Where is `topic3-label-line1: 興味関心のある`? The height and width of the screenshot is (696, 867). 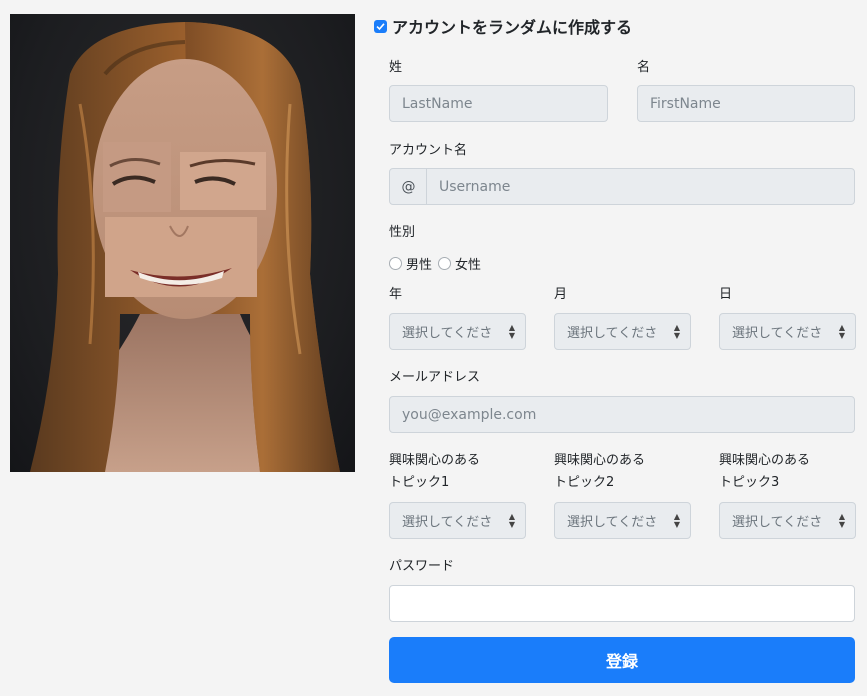
topic3-label-line1: 興味関心のある is located at coordinates (765, 460).